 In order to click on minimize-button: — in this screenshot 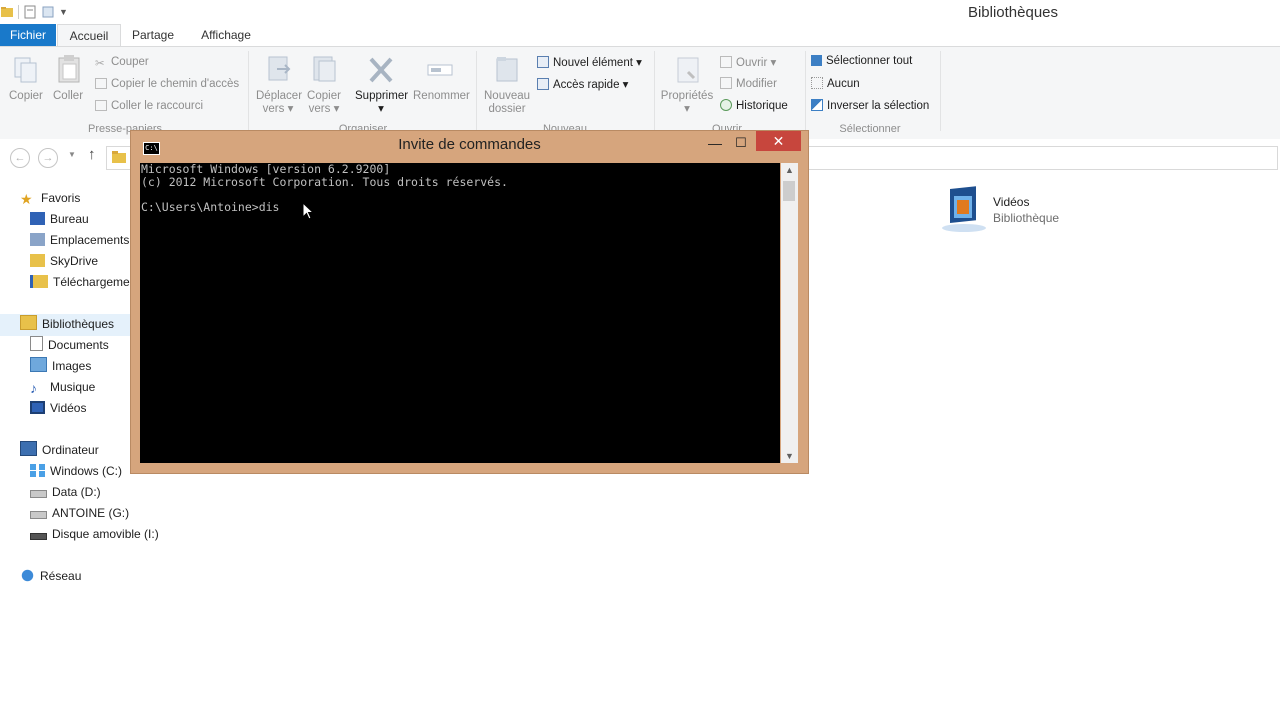, I will do `click(715, 143)`.